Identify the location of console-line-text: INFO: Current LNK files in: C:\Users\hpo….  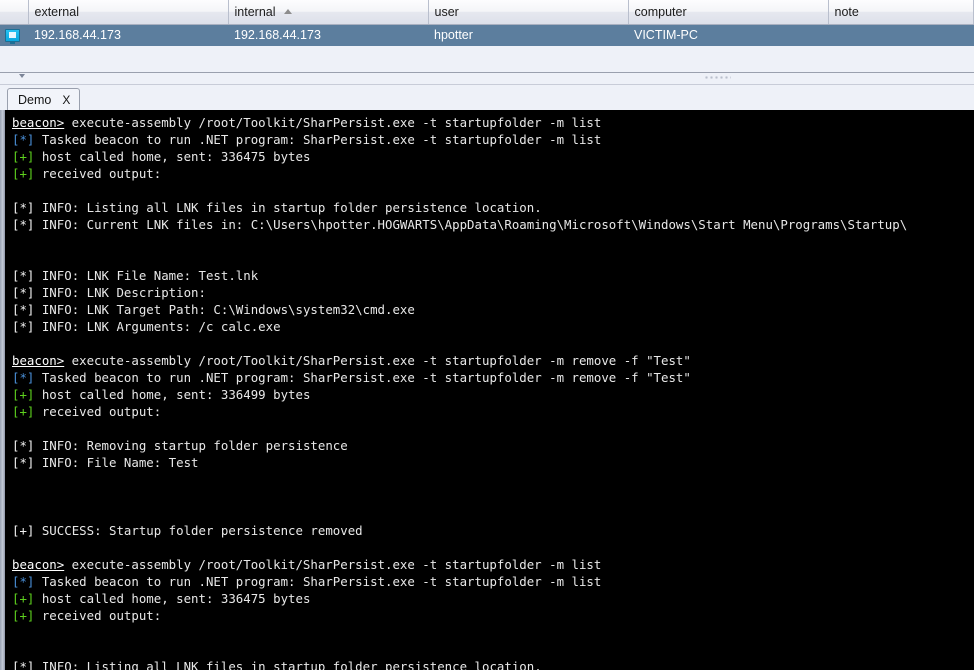
(471, 224).